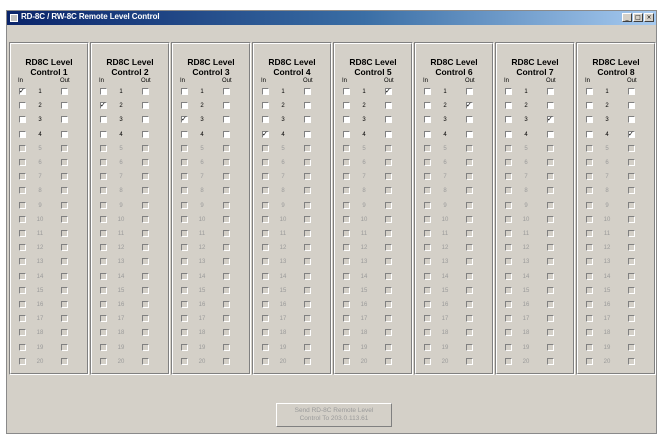  Describe the element at coordinates (121, 234) in the screenshot. I see `level-number: 11` at that location.